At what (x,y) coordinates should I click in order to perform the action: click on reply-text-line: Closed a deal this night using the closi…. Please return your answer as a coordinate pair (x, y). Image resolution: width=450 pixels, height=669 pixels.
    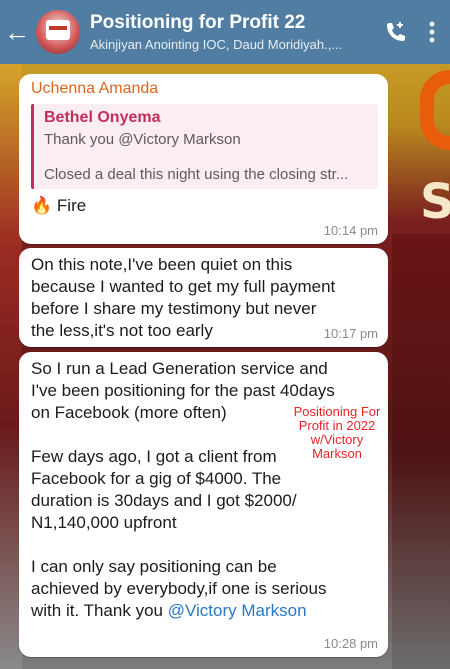
    Looking at the image, I should click on (196, 174).